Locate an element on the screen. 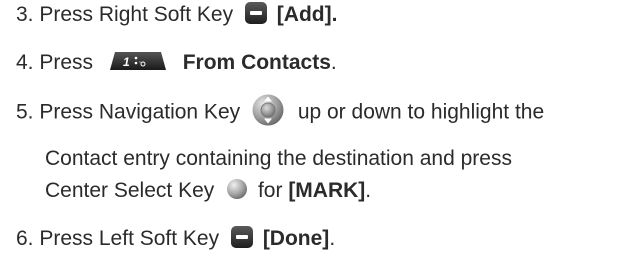 The width and height of the screenshot is (639, 256). center-select-key-icon is located at coordinates (237, 189).